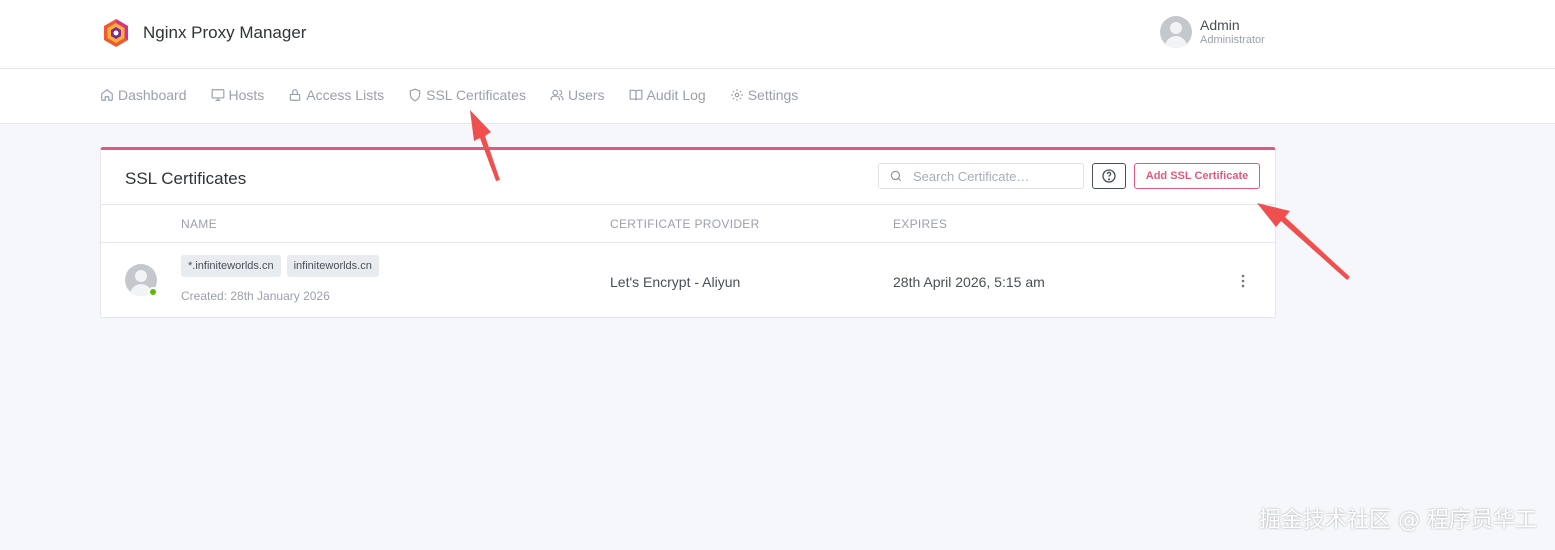  What do you see at coordinates (773, 95) in the screenshot?
I see `nav-label: Settings` at bounding box center [773, 95].